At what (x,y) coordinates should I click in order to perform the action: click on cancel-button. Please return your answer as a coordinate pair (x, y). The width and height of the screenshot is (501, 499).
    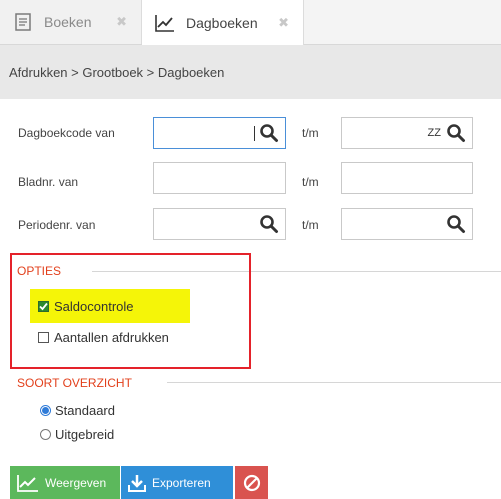
    Looking at the image, I should click on (251, 482).